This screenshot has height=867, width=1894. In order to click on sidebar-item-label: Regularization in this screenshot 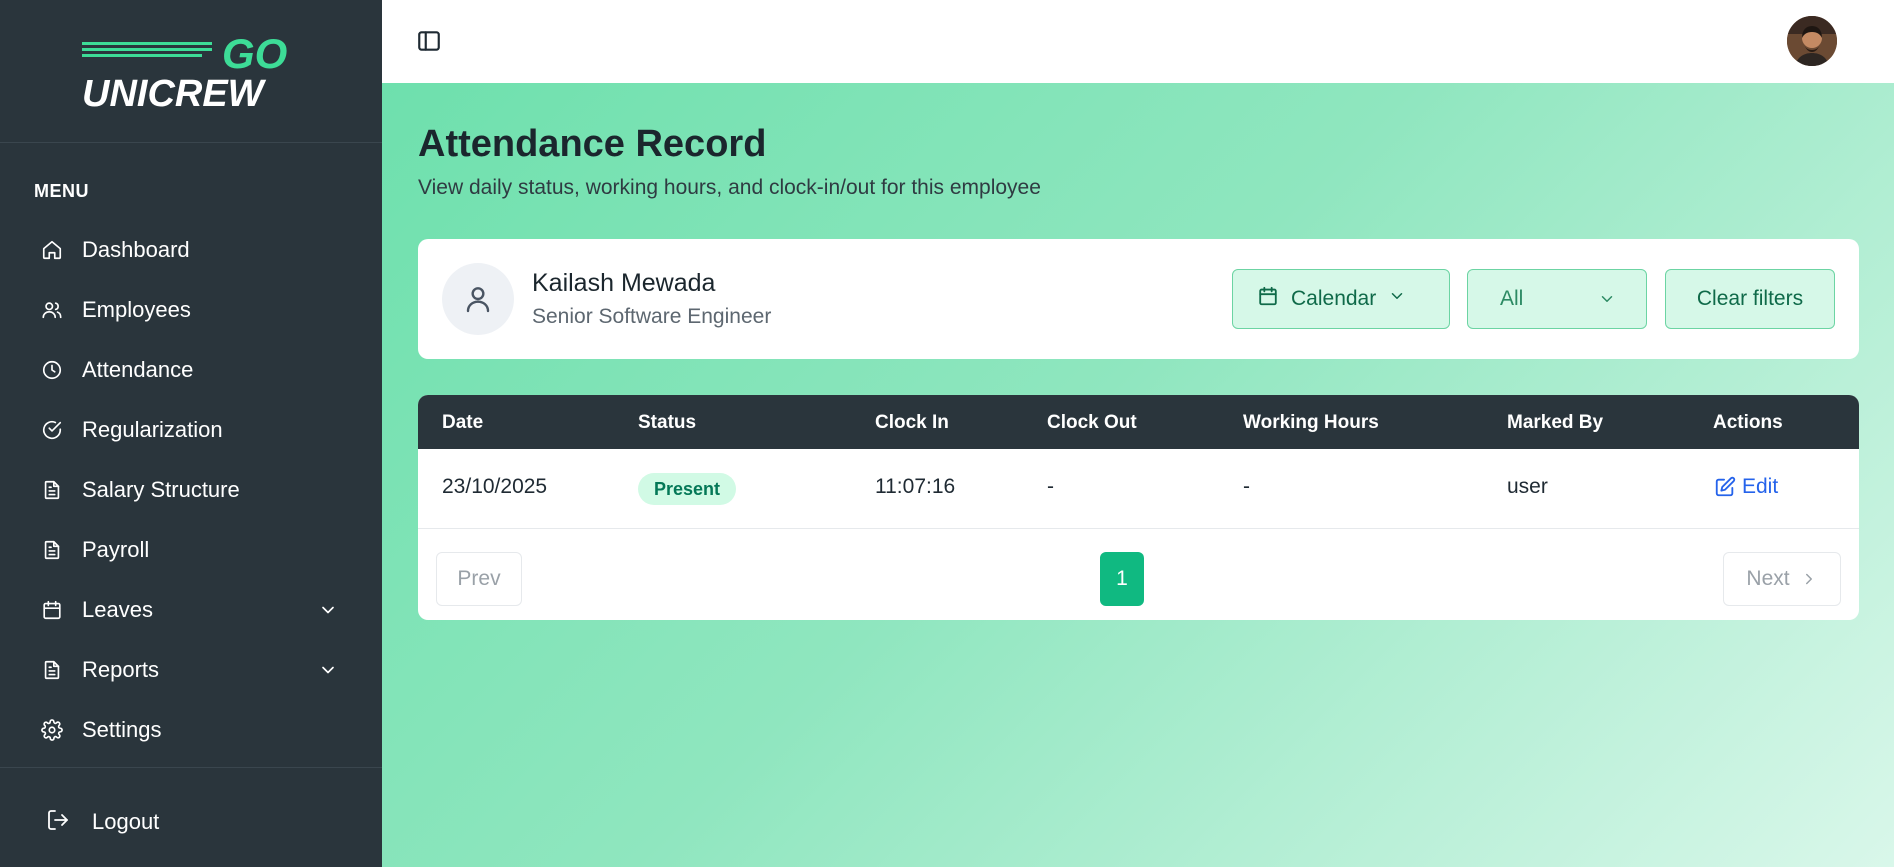, I will do `click(152, 429)`.